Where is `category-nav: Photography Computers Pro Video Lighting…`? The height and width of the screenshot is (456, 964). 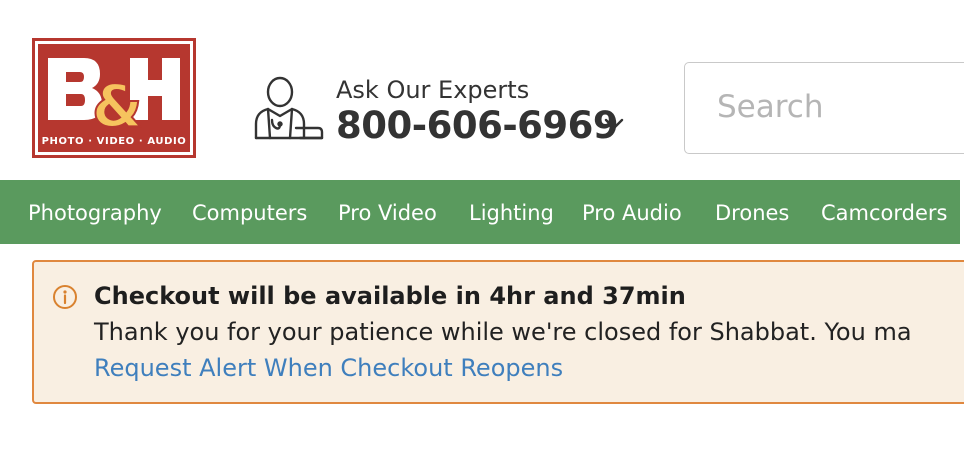
category-nav: Photography Computers Pro Video Lighting… is located at coordinates (482, 212).